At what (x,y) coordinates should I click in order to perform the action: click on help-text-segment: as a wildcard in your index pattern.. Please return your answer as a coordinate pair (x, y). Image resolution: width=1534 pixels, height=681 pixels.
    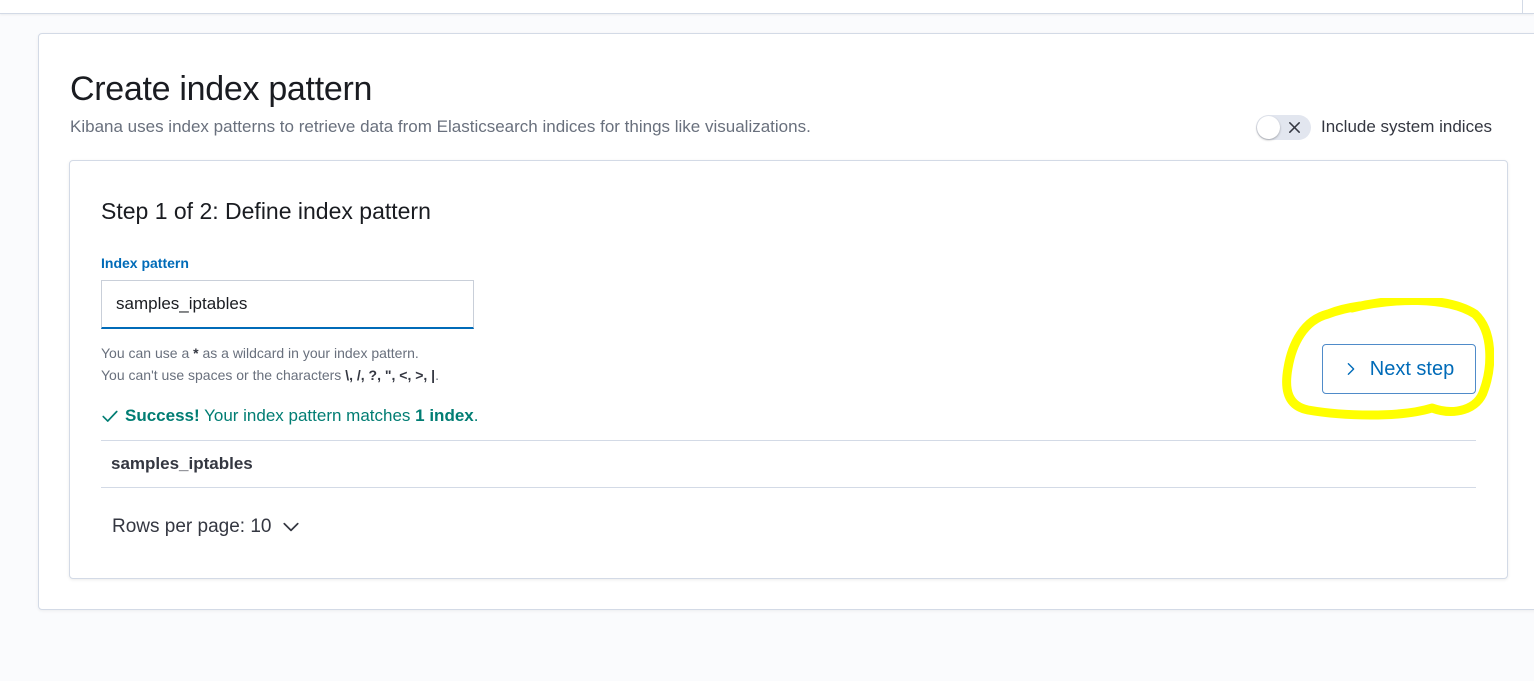
    Looking at the image, I should click on (308, 353).